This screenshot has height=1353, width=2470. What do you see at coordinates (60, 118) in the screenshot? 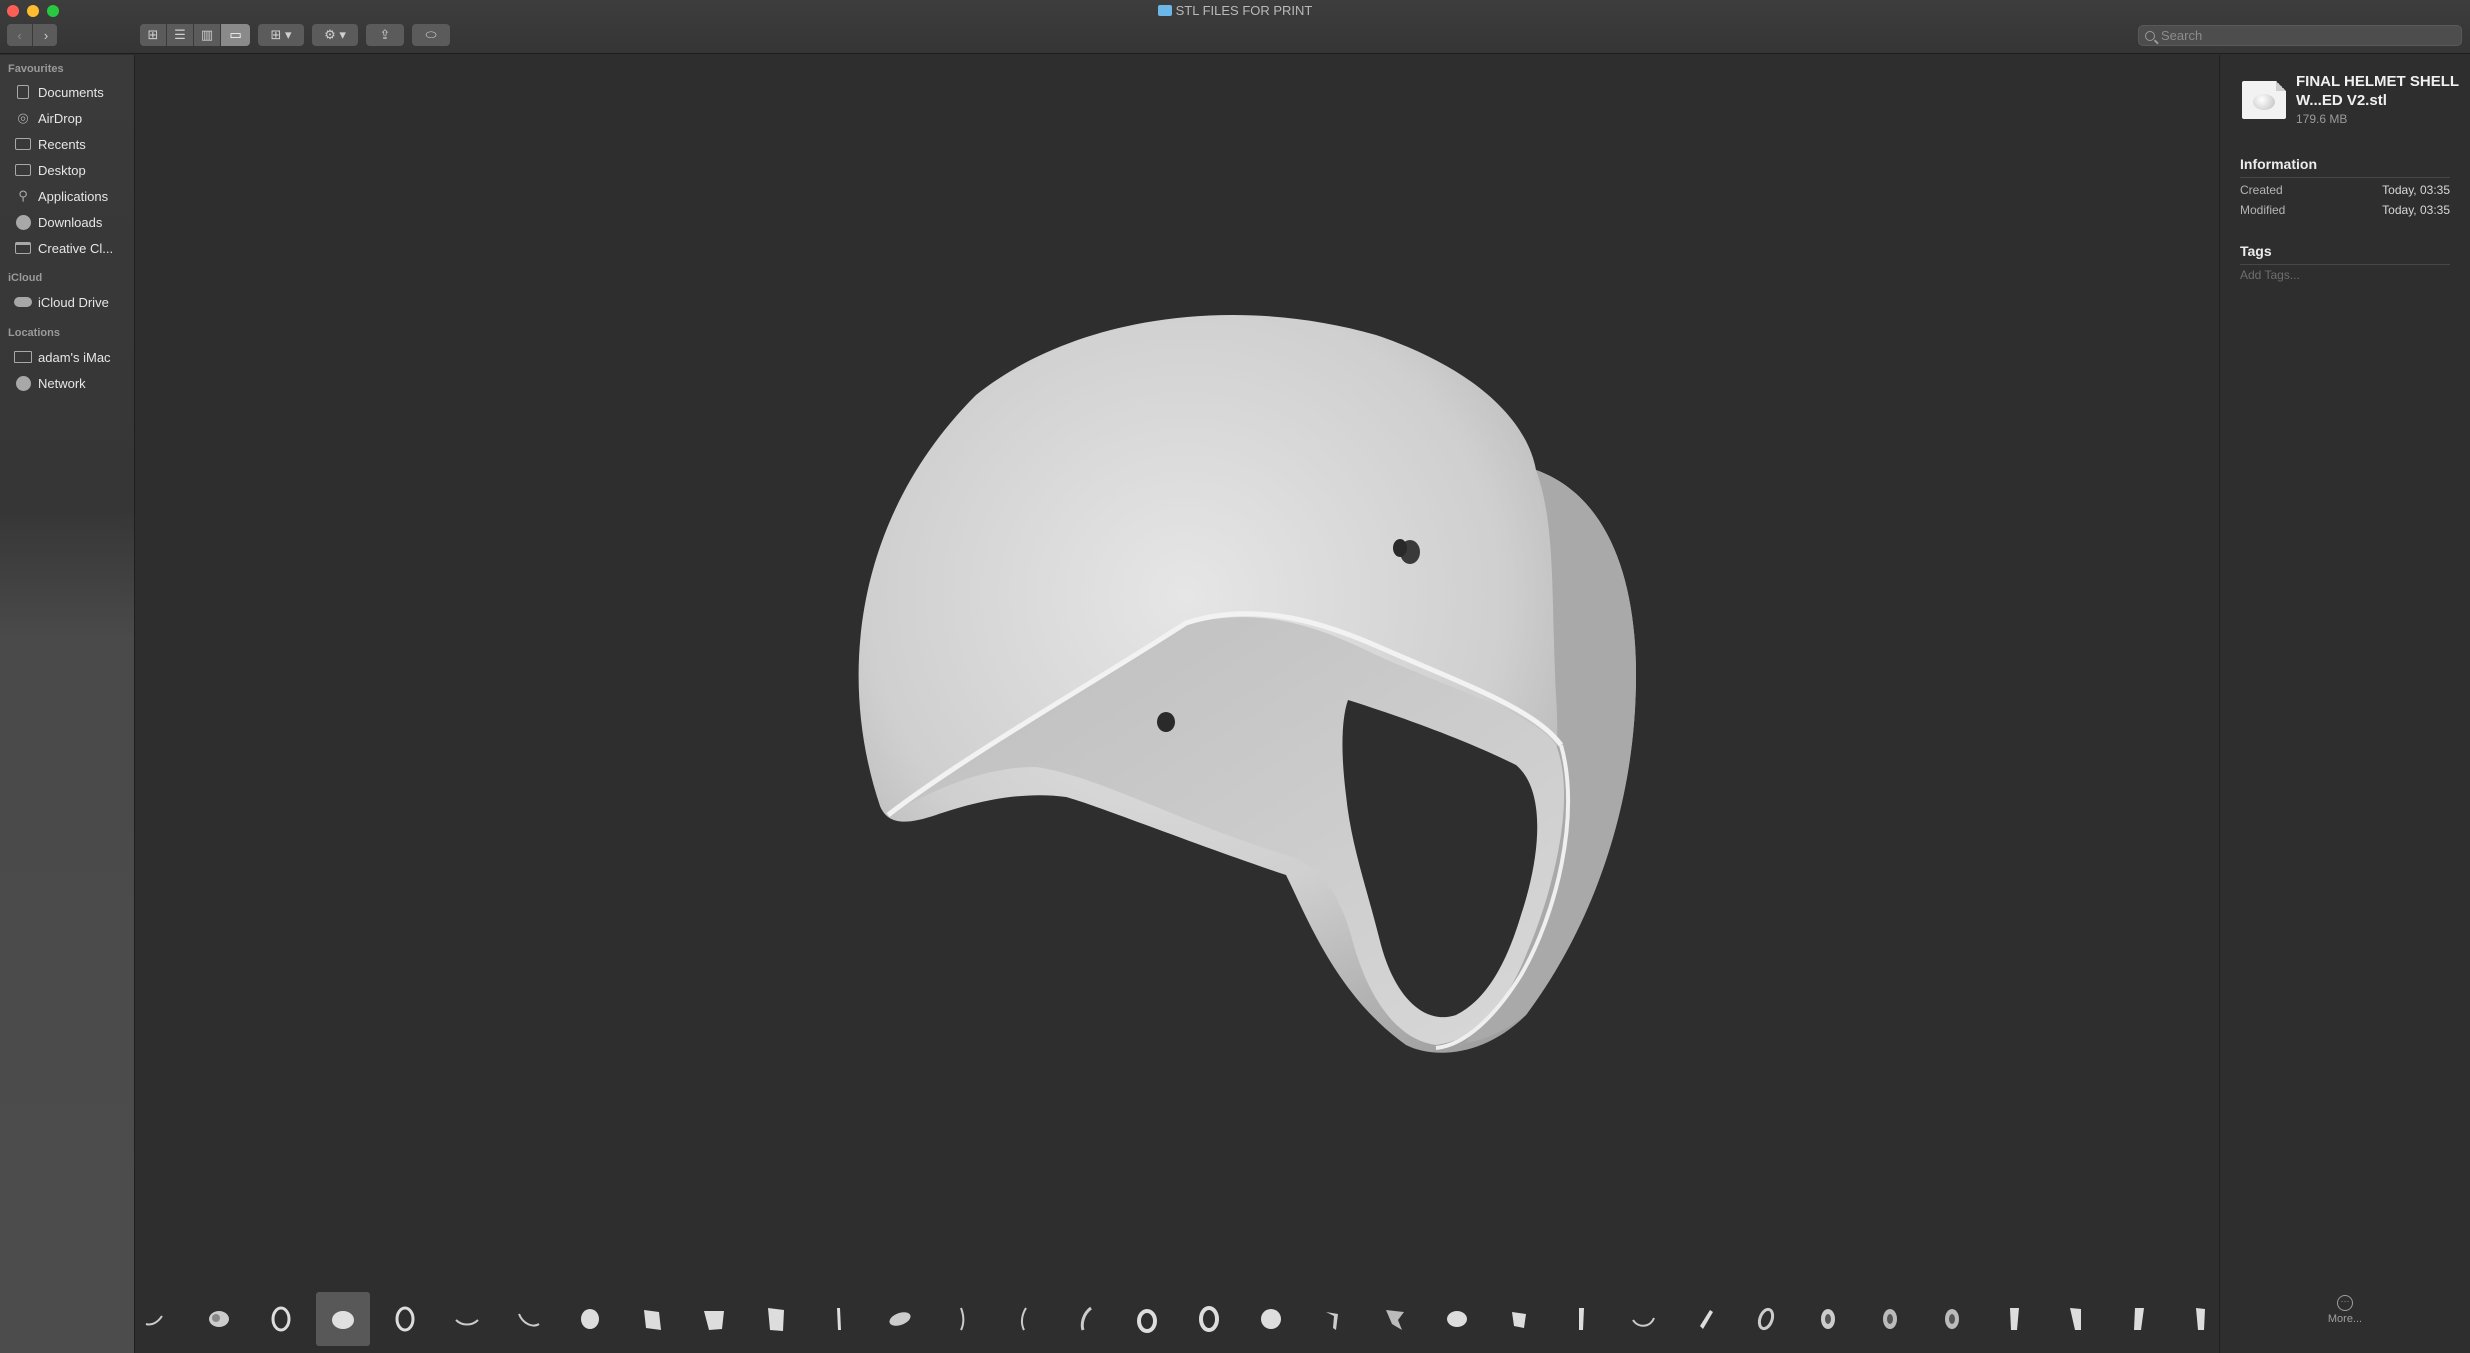
I see `sidebar-item-label: AirDrop` at bounding box center [60, 118].